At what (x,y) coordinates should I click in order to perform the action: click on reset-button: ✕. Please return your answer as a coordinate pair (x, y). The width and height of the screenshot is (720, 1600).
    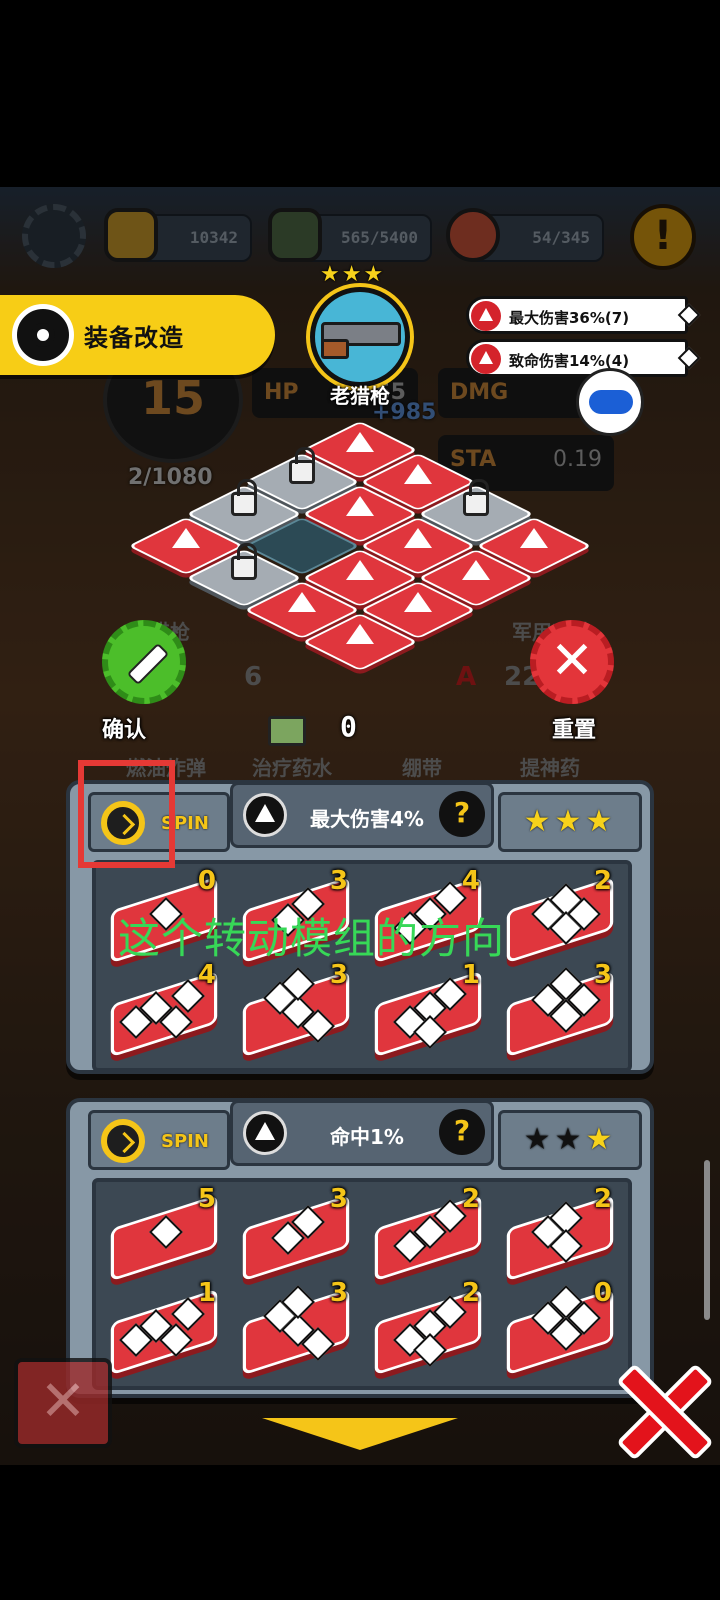
    Looking at the image, I should click on (572, 662).